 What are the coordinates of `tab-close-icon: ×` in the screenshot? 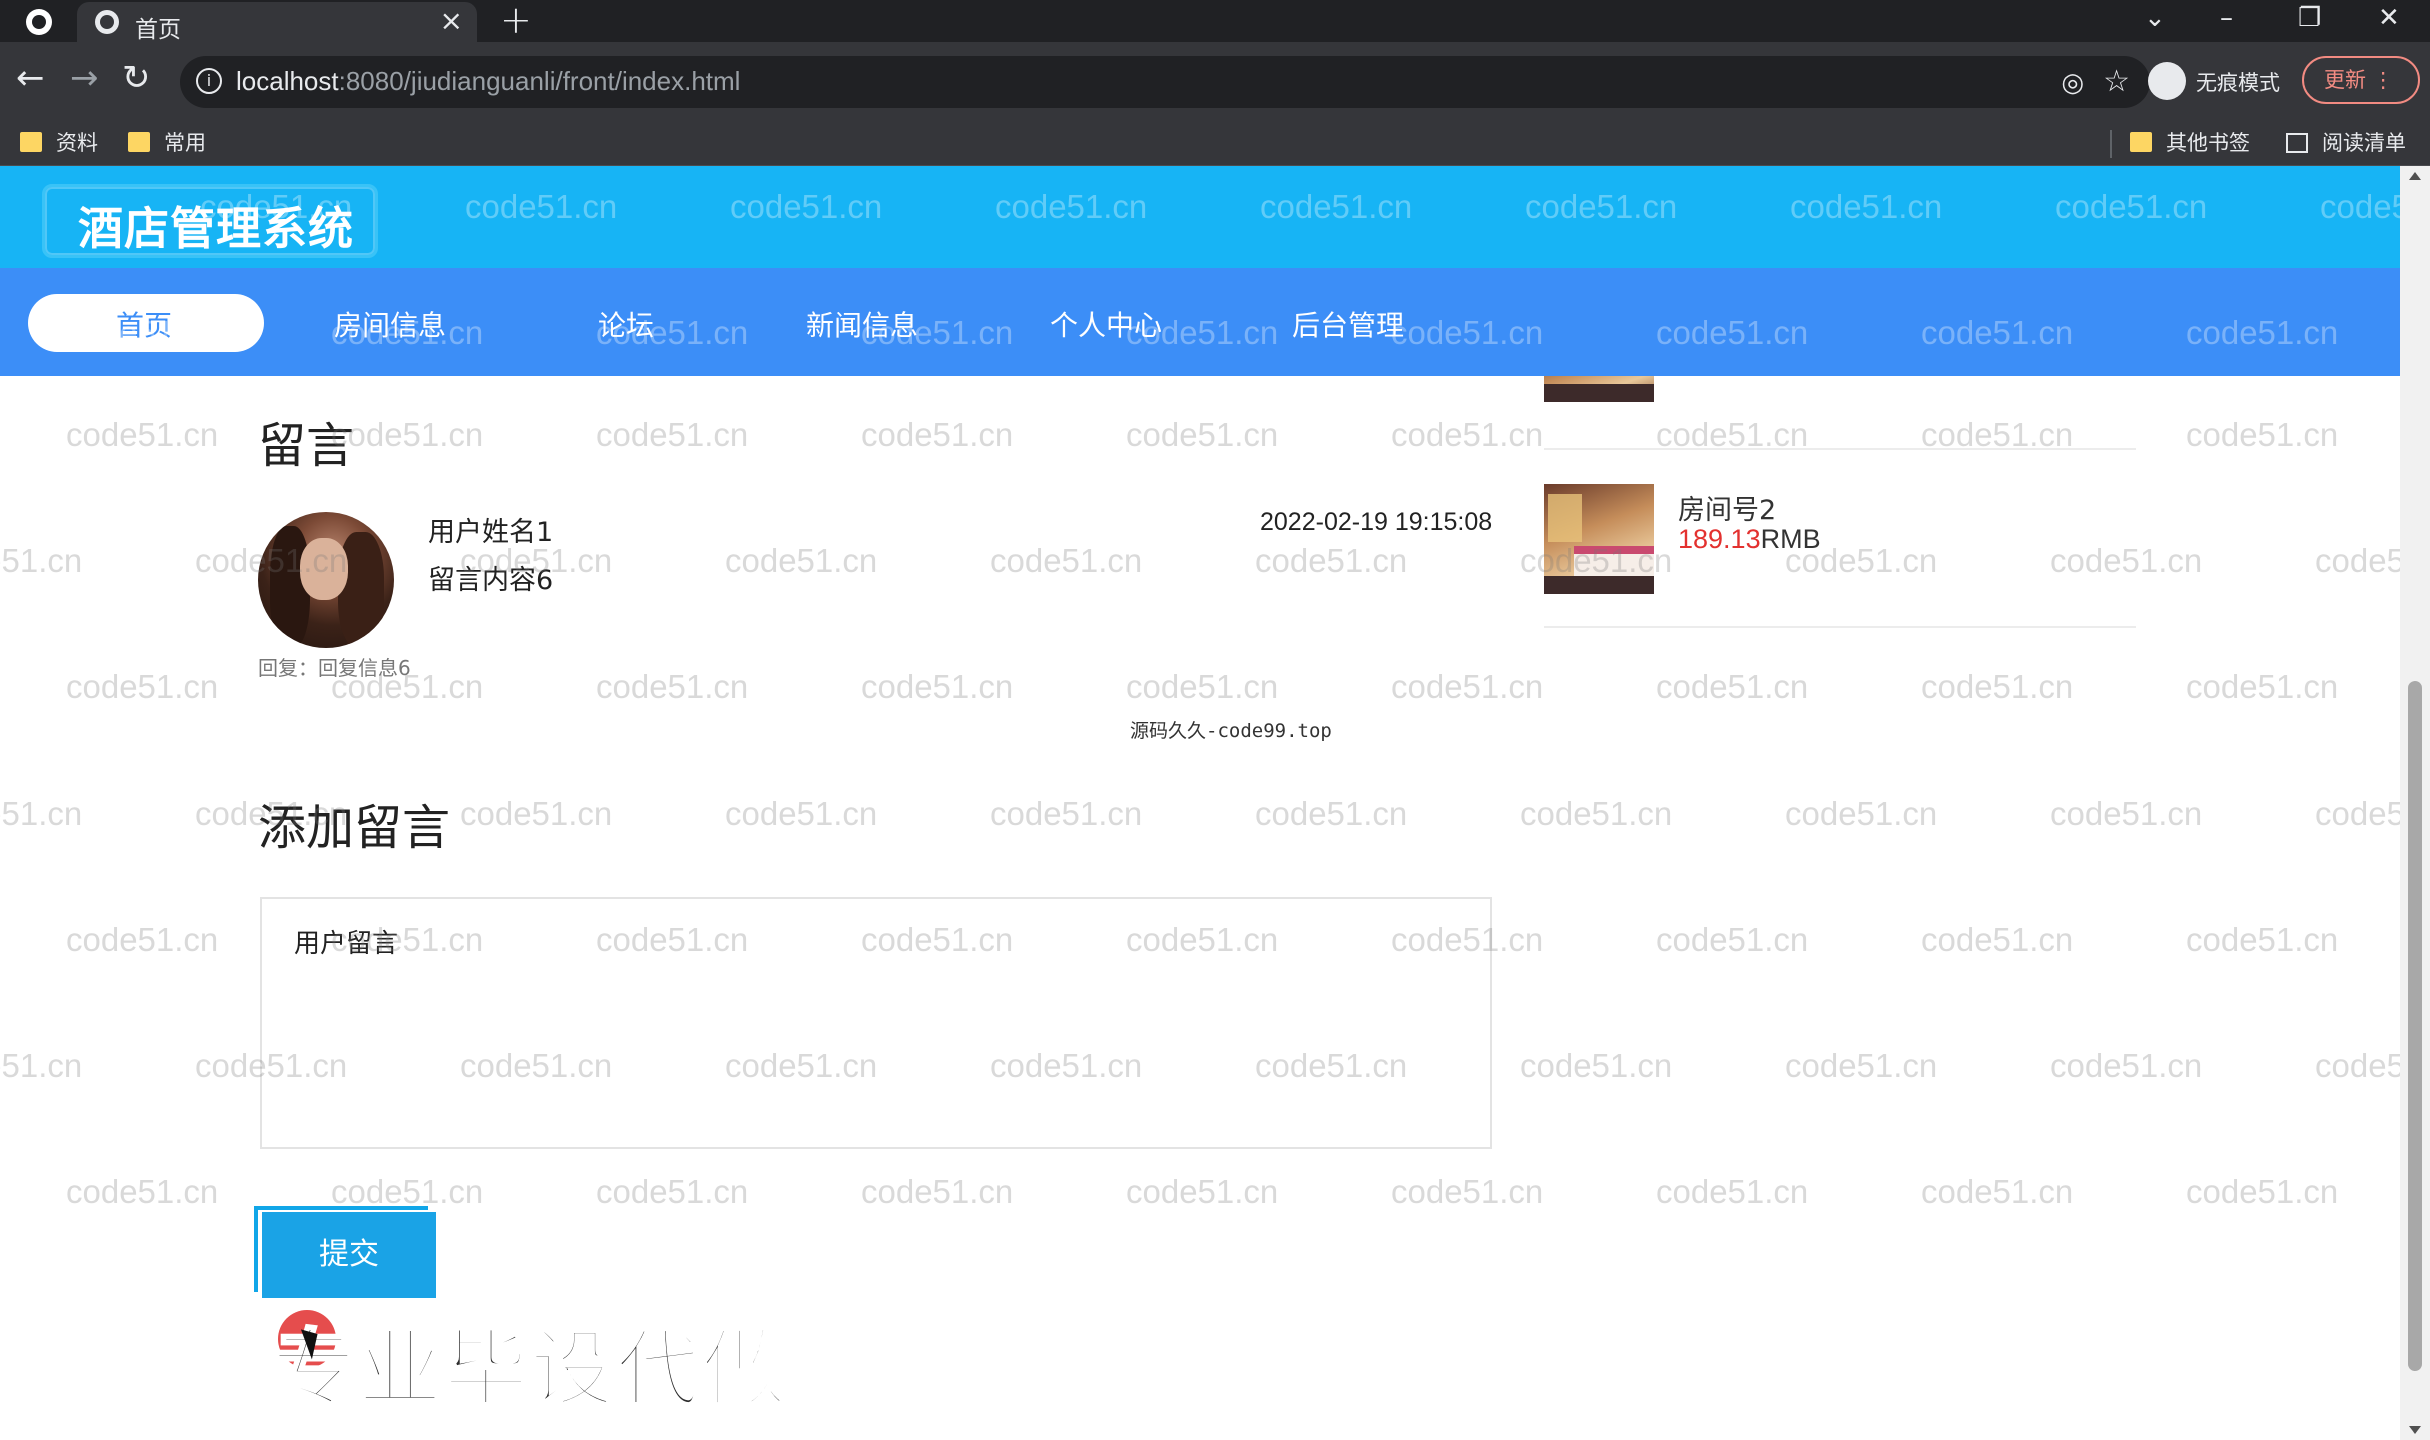 It's located at (451, 21).